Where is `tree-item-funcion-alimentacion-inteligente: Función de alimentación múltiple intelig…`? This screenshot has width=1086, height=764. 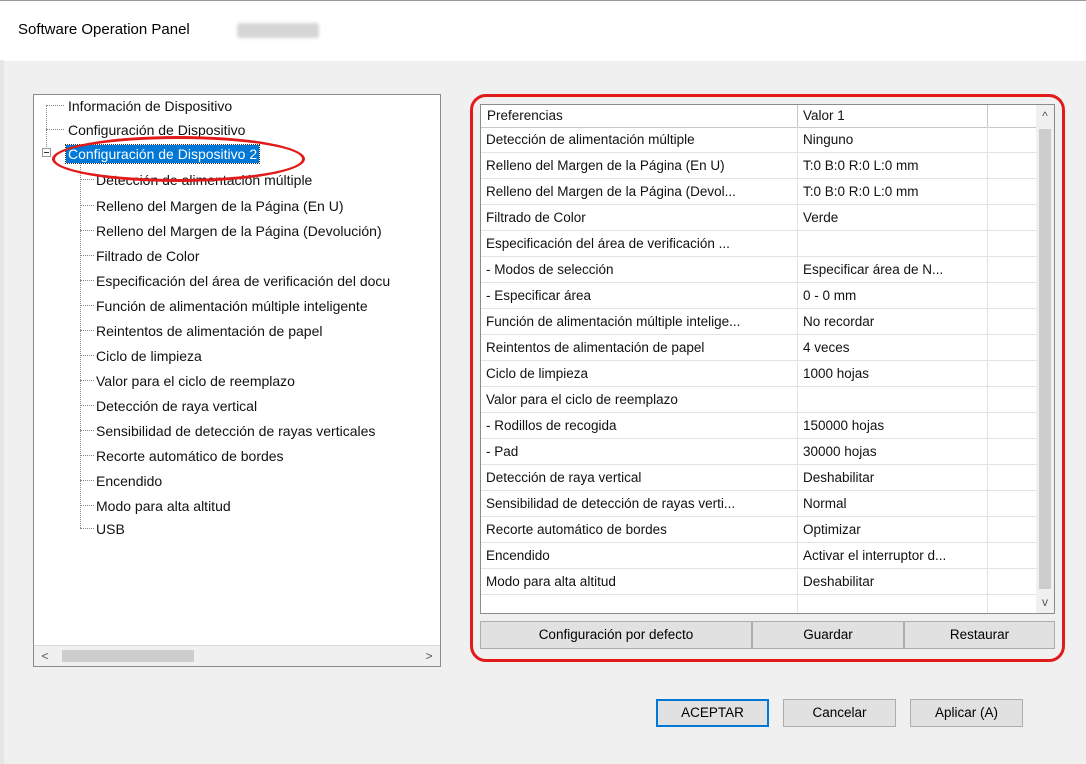
tree-item-funcion-alimentacion-inteligente: Función de alimentación múltiple intelig… is located at coordinates (232, 306).